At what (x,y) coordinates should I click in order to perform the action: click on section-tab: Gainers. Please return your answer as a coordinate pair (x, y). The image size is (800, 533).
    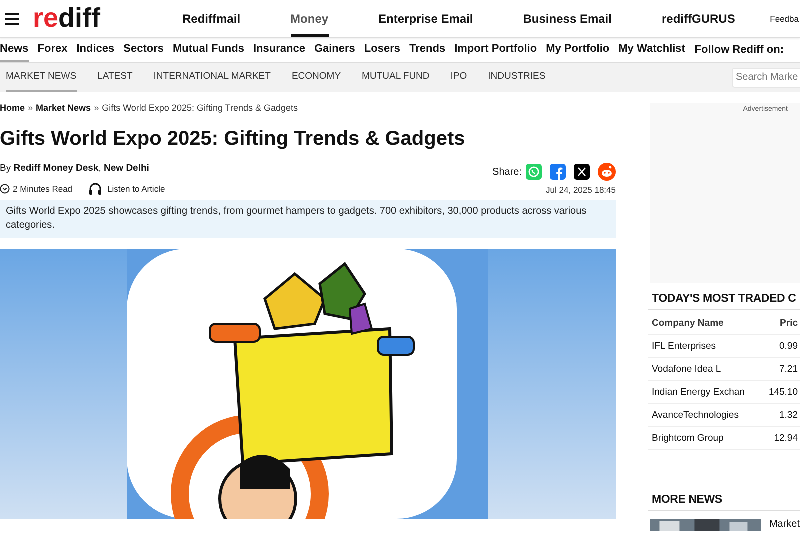
    Looking at the image, I should click on (335, 50).